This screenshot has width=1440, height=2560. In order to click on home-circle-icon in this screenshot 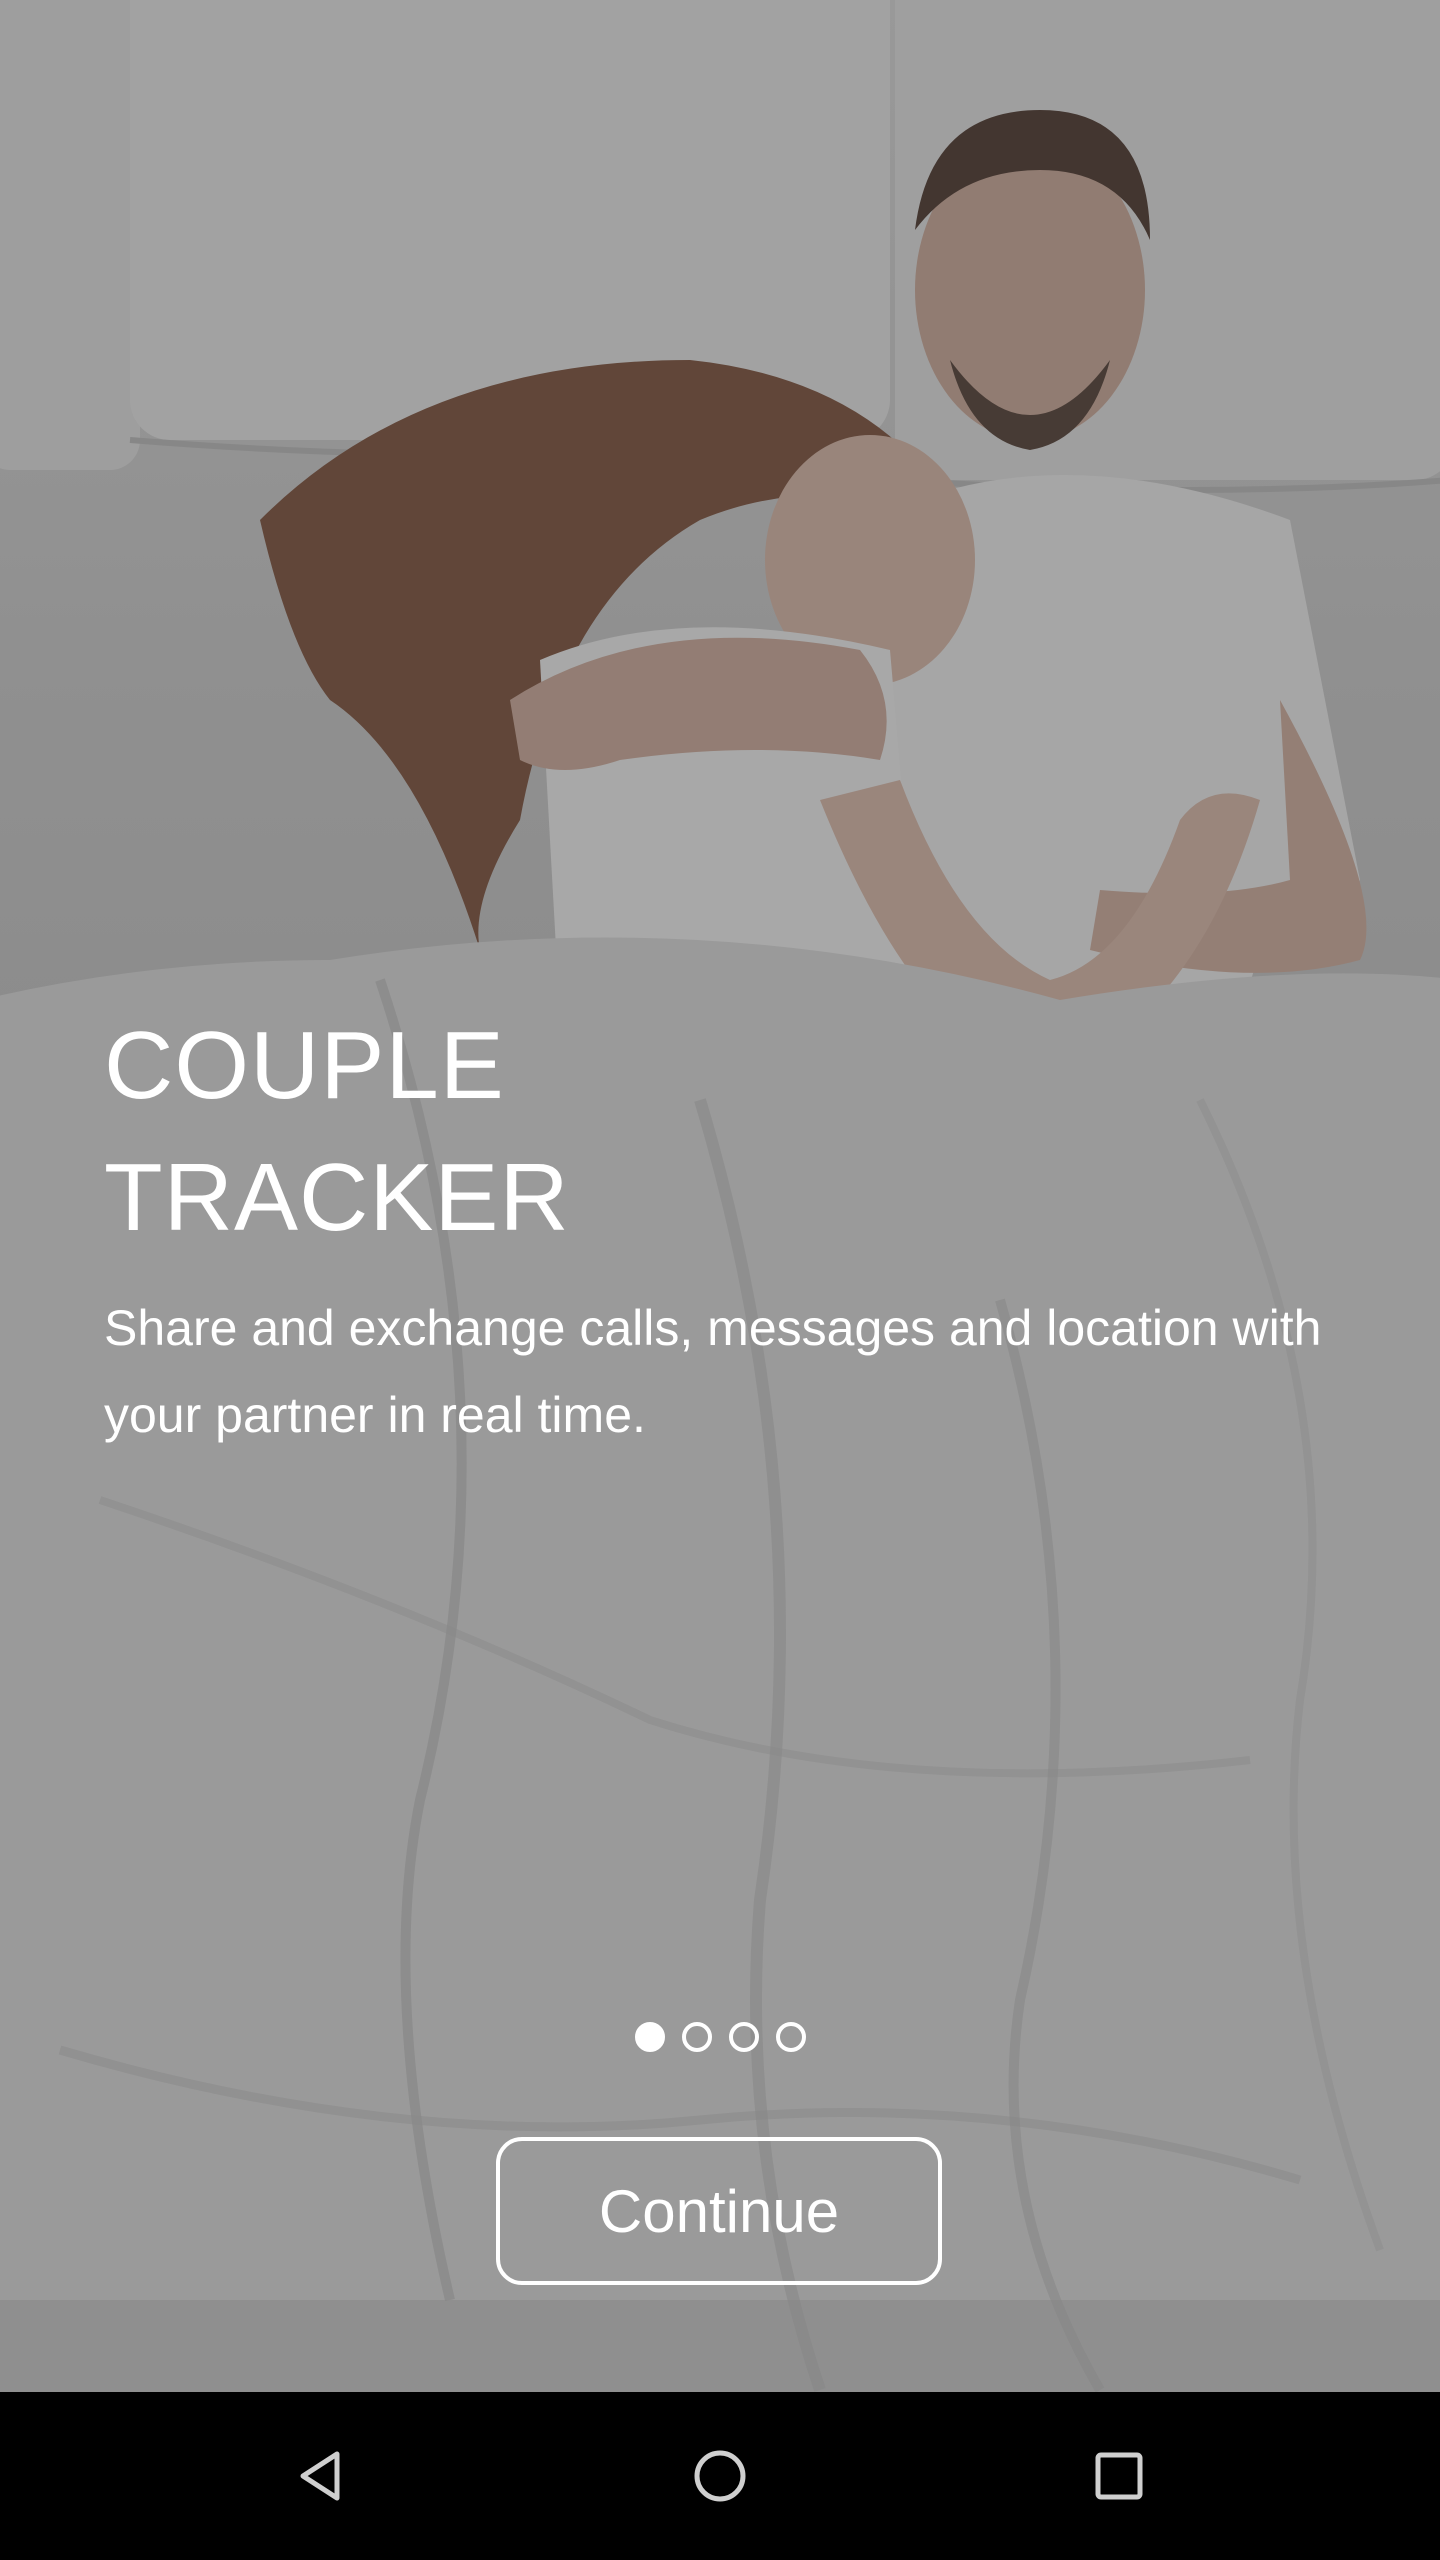, I will do `click(720, 2476)`.